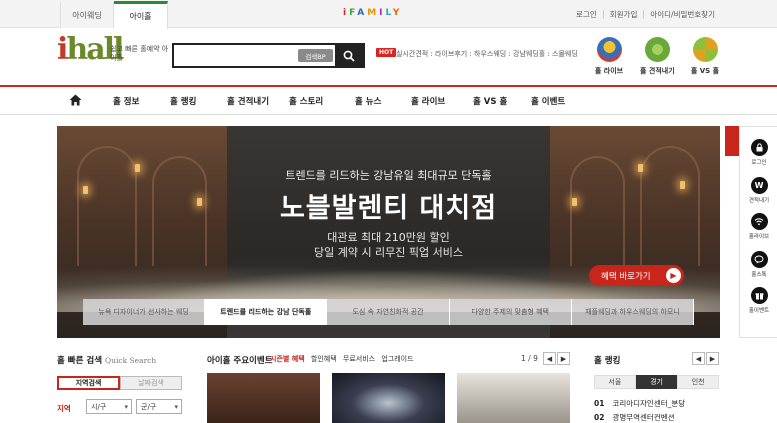  What do you see at coordinates (657, 49) in the screenshot?
I see `hall-estimate-icon` at bounding box center [657, 49].